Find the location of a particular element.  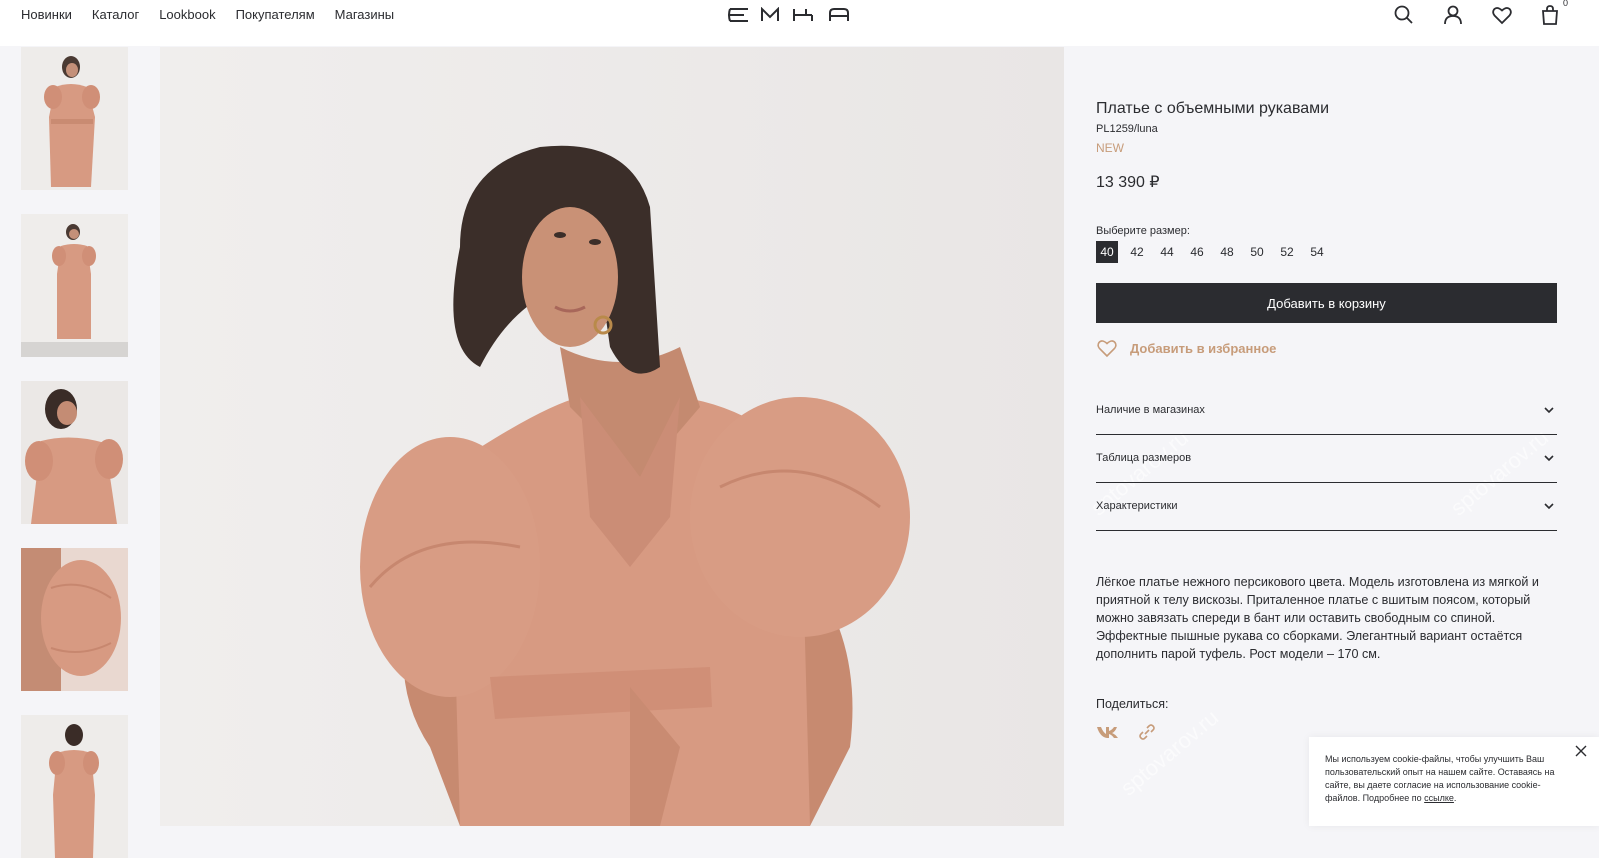

vk-icon is located at coordinates (1108, 732).